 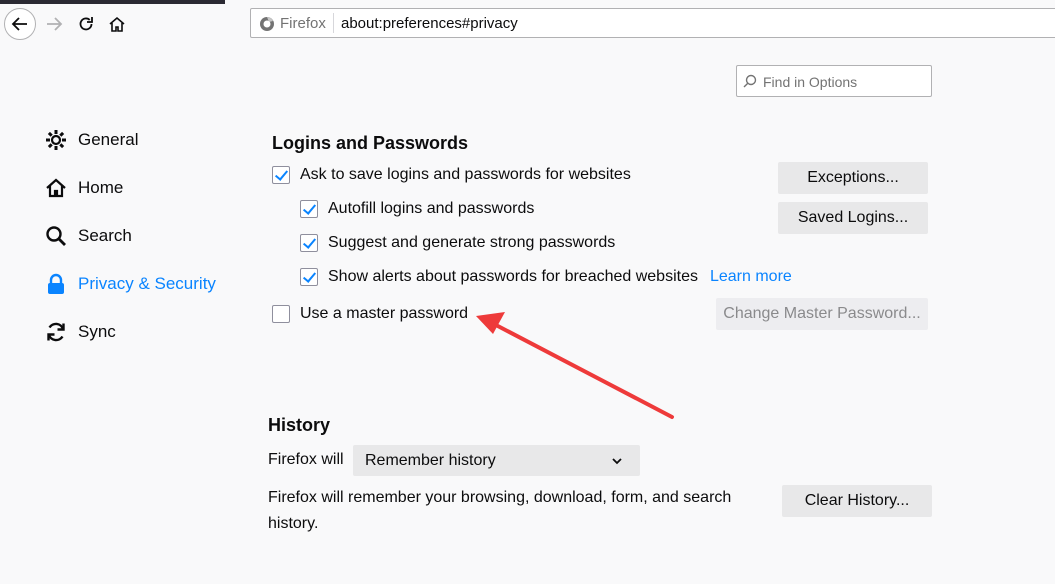 I want to click on suggest-passwords-checkbox, so click(x=309, y=243).